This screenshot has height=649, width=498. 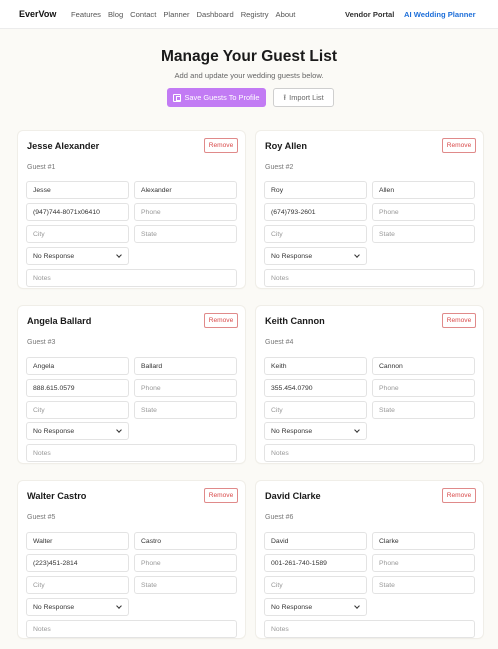 What do you see at coordinates (86, 14) in the screenshot?
I see `nav-link-features: Features` at bounding box center [86, 14].